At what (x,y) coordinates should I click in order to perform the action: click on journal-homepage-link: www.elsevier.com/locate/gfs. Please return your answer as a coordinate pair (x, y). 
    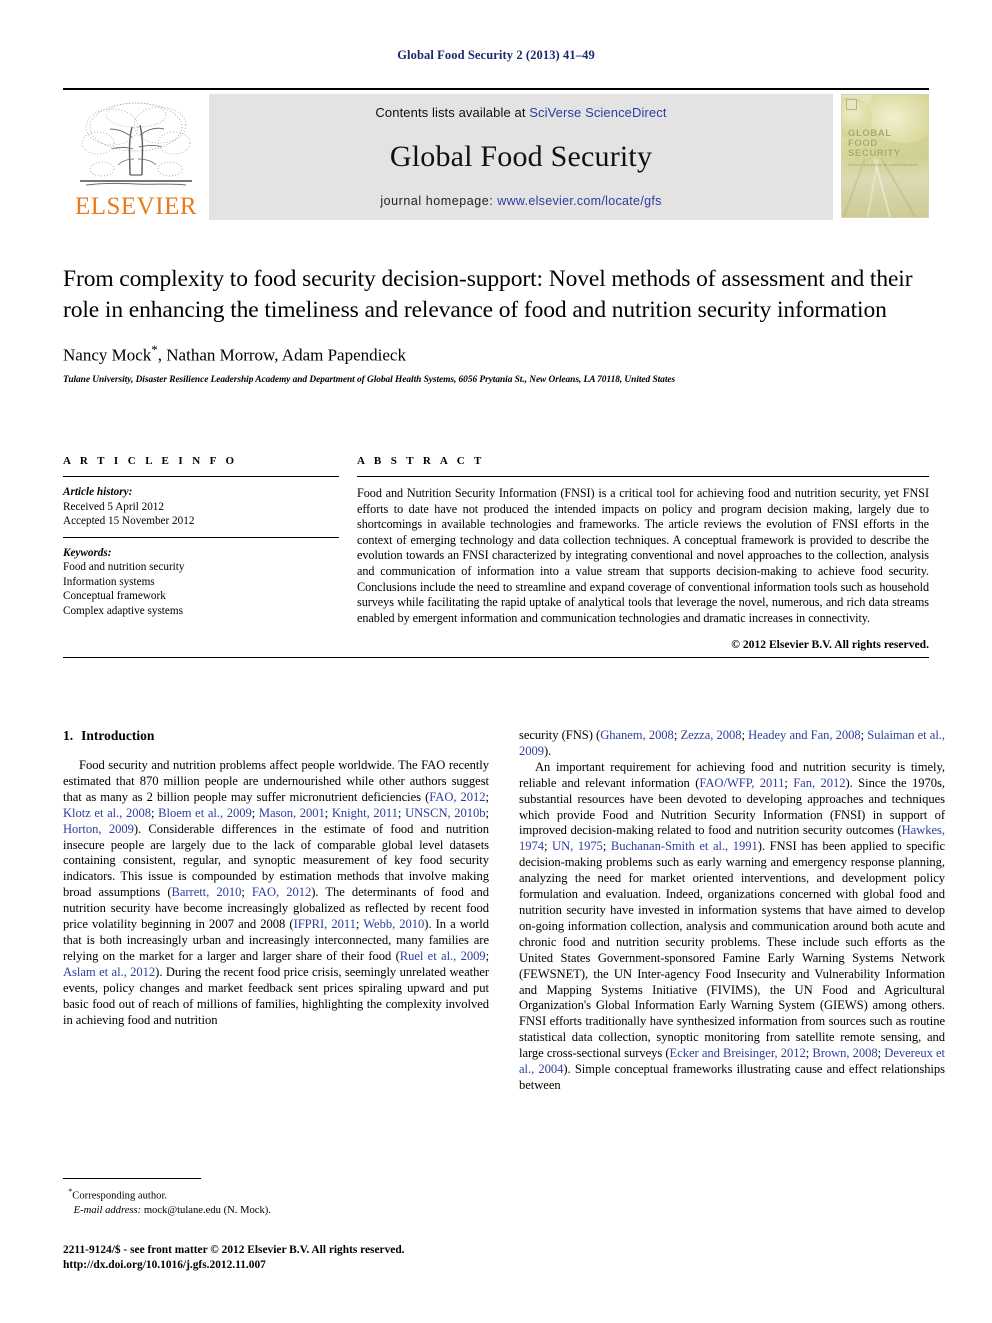
    Looking at the image, I should click on (579, 201).